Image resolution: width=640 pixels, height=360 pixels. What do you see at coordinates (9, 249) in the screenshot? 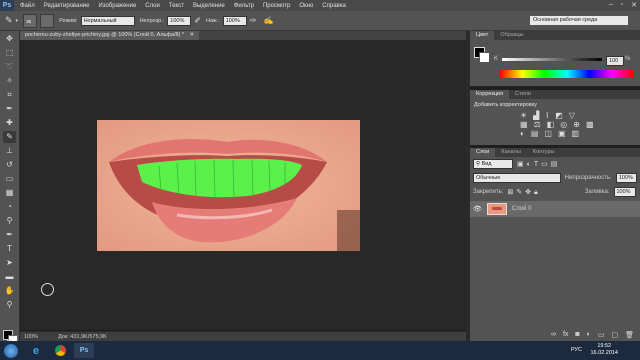
I see `type-tool-icon: T` at bounding box center [9, 249].